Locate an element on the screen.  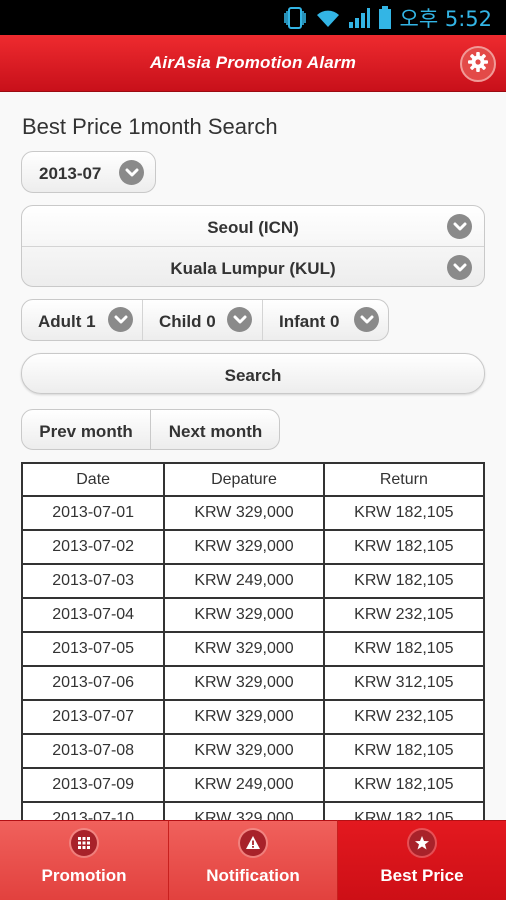
table-row: 2013-07-04 KRW 329,000 KRW 232,105 is located at coordinates (253, 615).